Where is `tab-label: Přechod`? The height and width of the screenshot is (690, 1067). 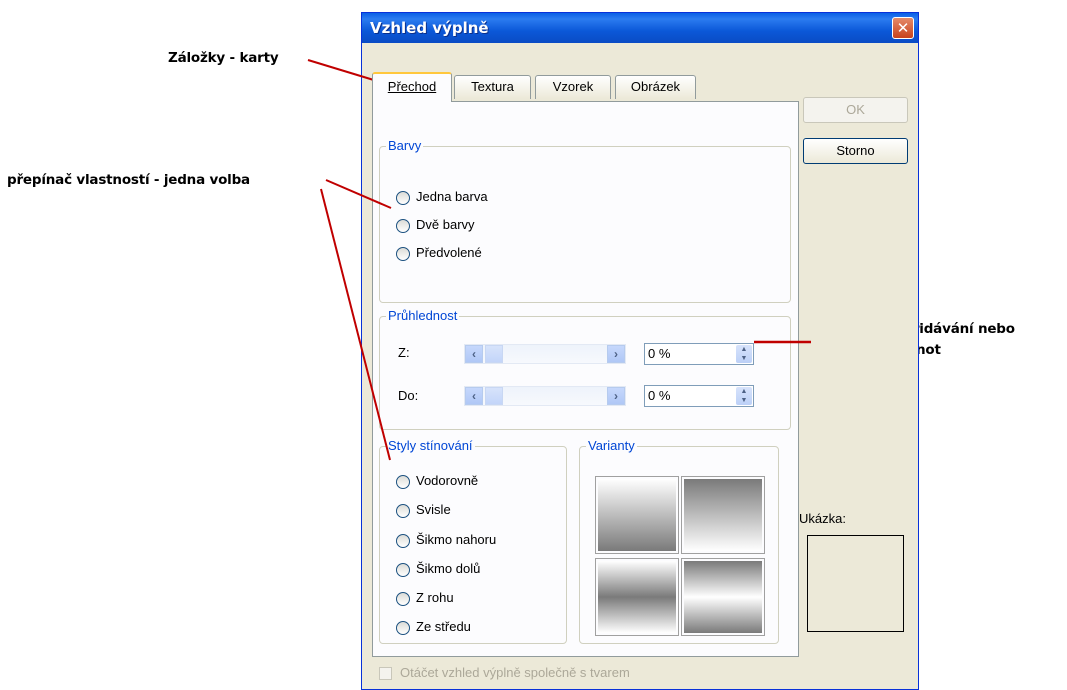
tab-label: Přechod is located at coordinates (412, 86).